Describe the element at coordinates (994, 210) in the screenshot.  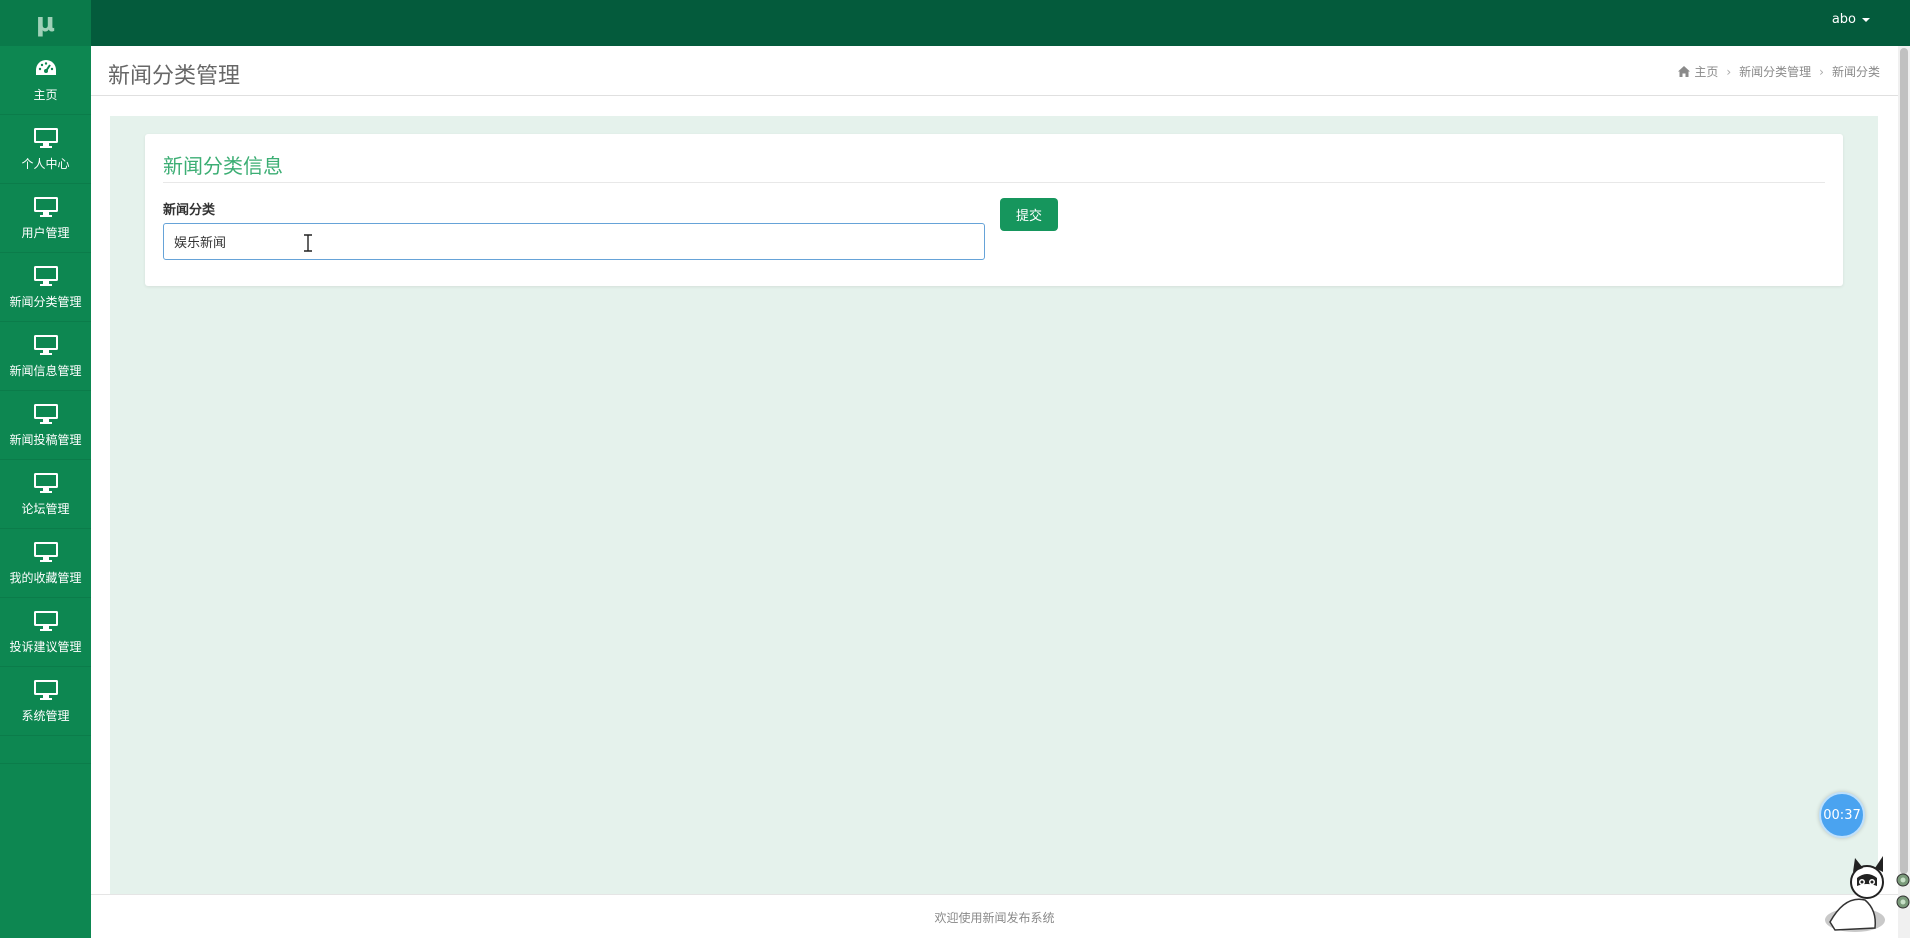
I see `form-card: 新闻分类信息 新闻分类 提交` at that location.